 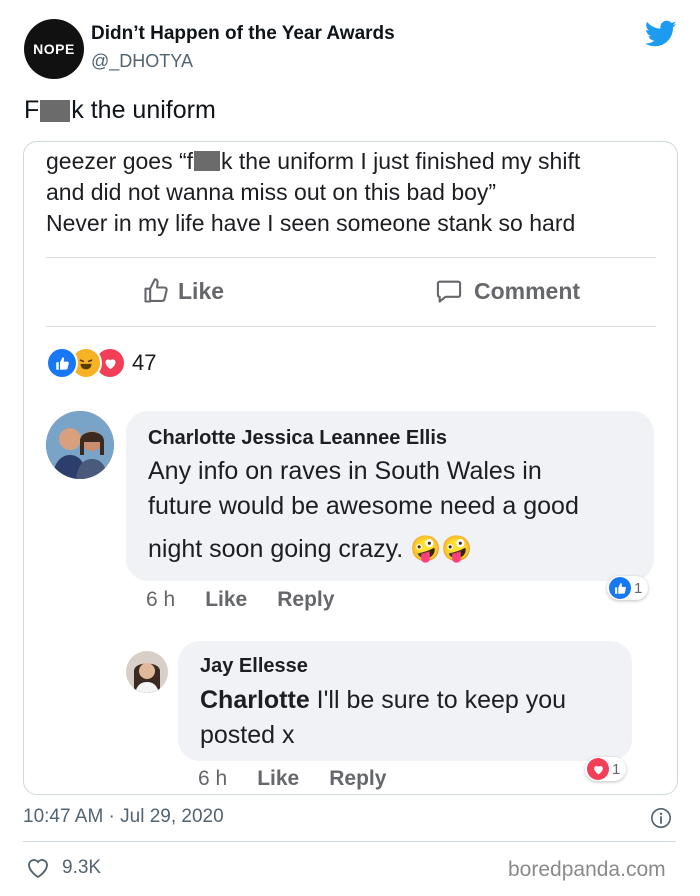 I want to click on reply-reactions: 1, so click(x=606, y=769).